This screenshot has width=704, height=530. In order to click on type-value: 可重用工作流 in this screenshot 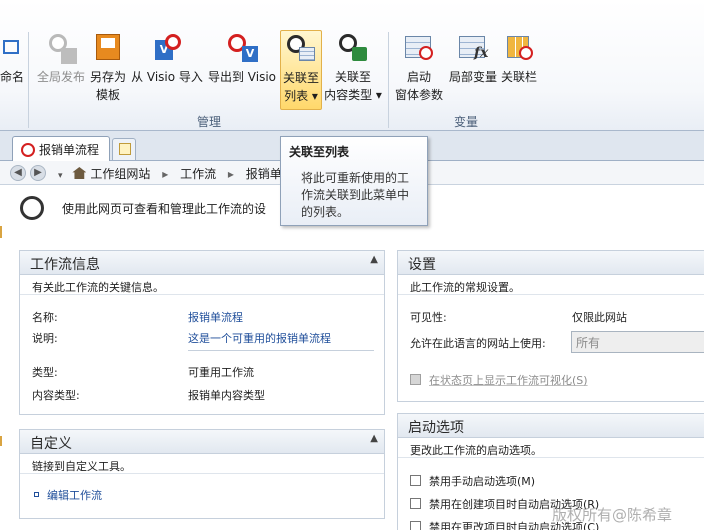, I will do `click(221, 372)`.